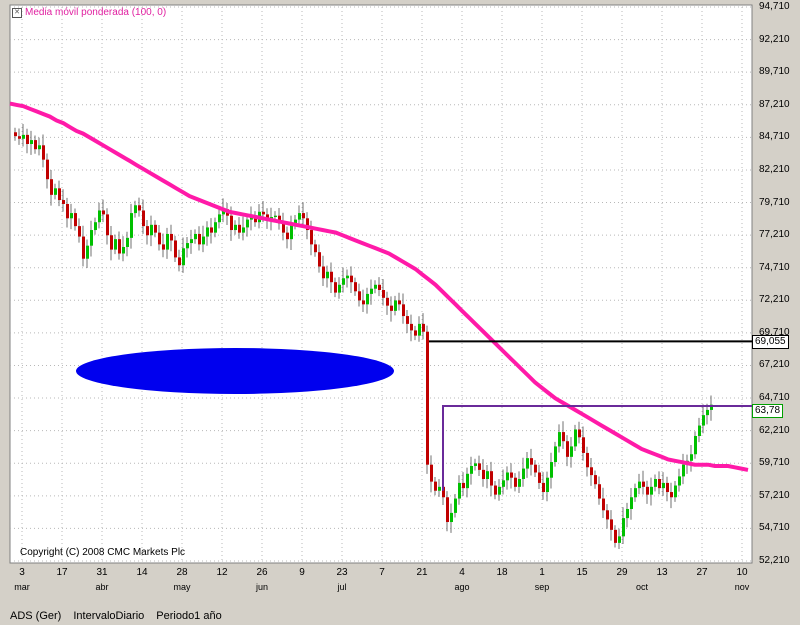 Image resolution: width=800 pixels, height=625 pixels. Describe the element at coordinates (702, 572) in the screenshot. I see `x-tick-label: 27` at that location.